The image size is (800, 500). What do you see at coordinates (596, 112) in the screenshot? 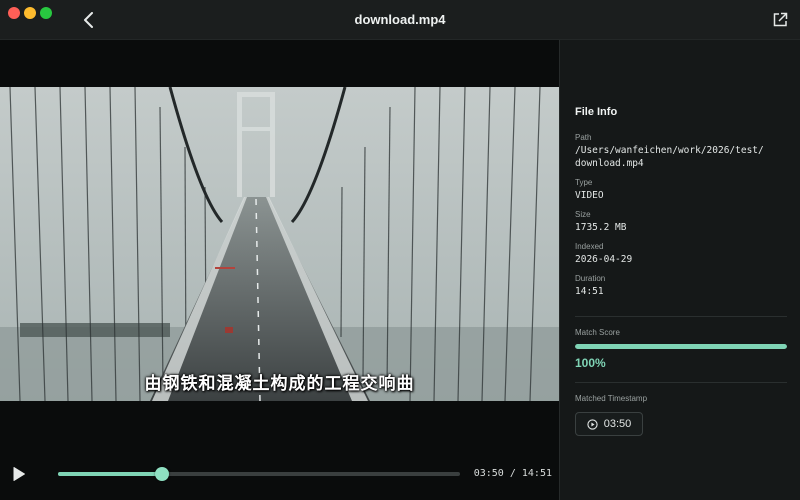
I see `panel-heading: File Info` at bounding box center [596, 112].